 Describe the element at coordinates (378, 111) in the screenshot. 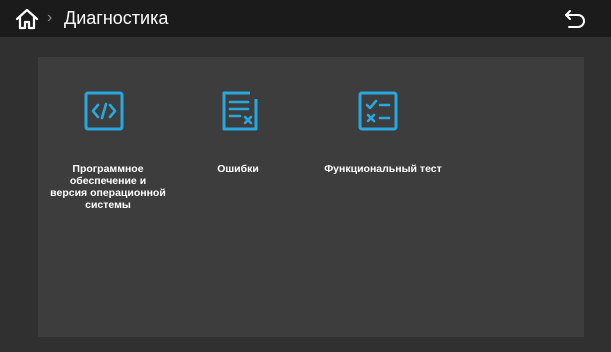

I see `checklist-icon` at that location.